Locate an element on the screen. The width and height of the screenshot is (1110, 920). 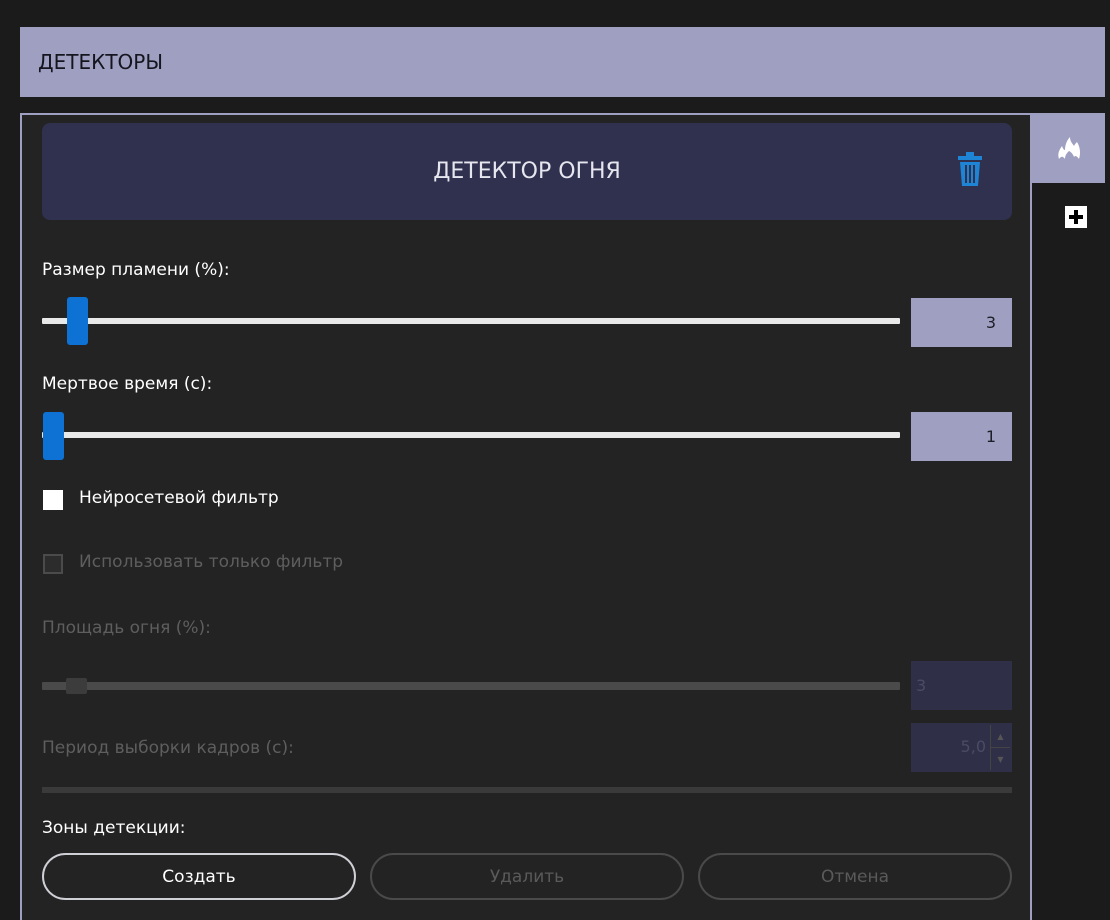
plus-icon is located at coordinates (1076, 217).